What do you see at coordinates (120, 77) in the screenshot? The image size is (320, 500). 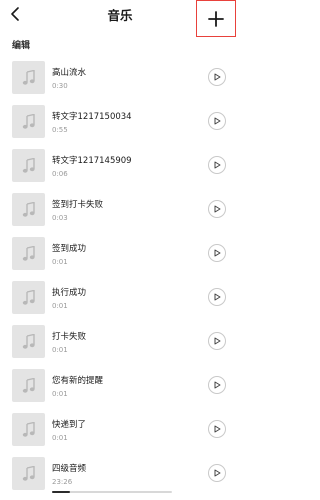 I see `list-item: 高山流水 0:30` at bounding box center [120, 77].